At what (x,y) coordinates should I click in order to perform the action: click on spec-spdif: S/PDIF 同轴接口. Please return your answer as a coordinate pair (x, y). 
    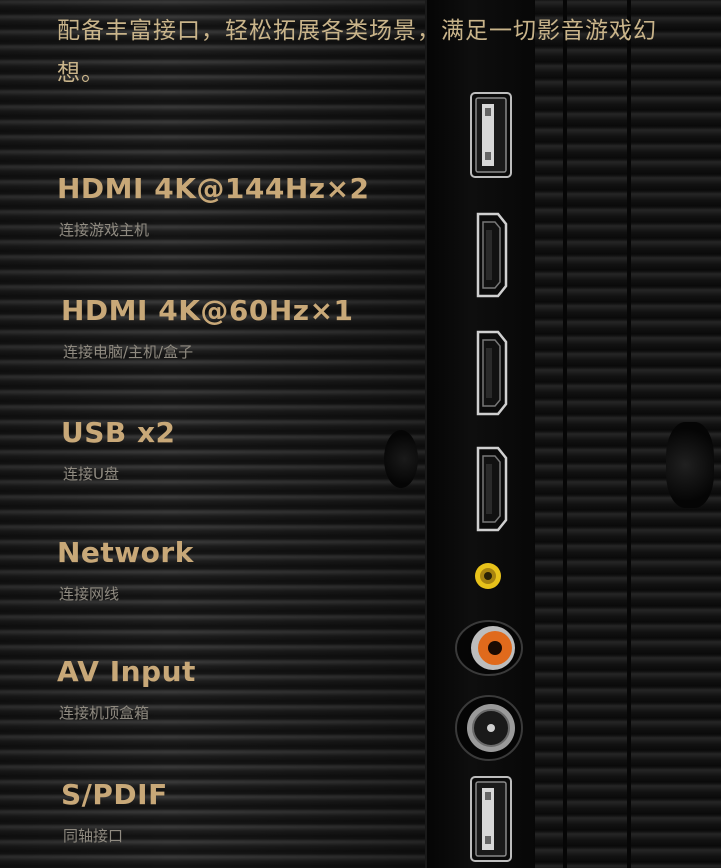
    Looking at the image, I should click on (114, 812).